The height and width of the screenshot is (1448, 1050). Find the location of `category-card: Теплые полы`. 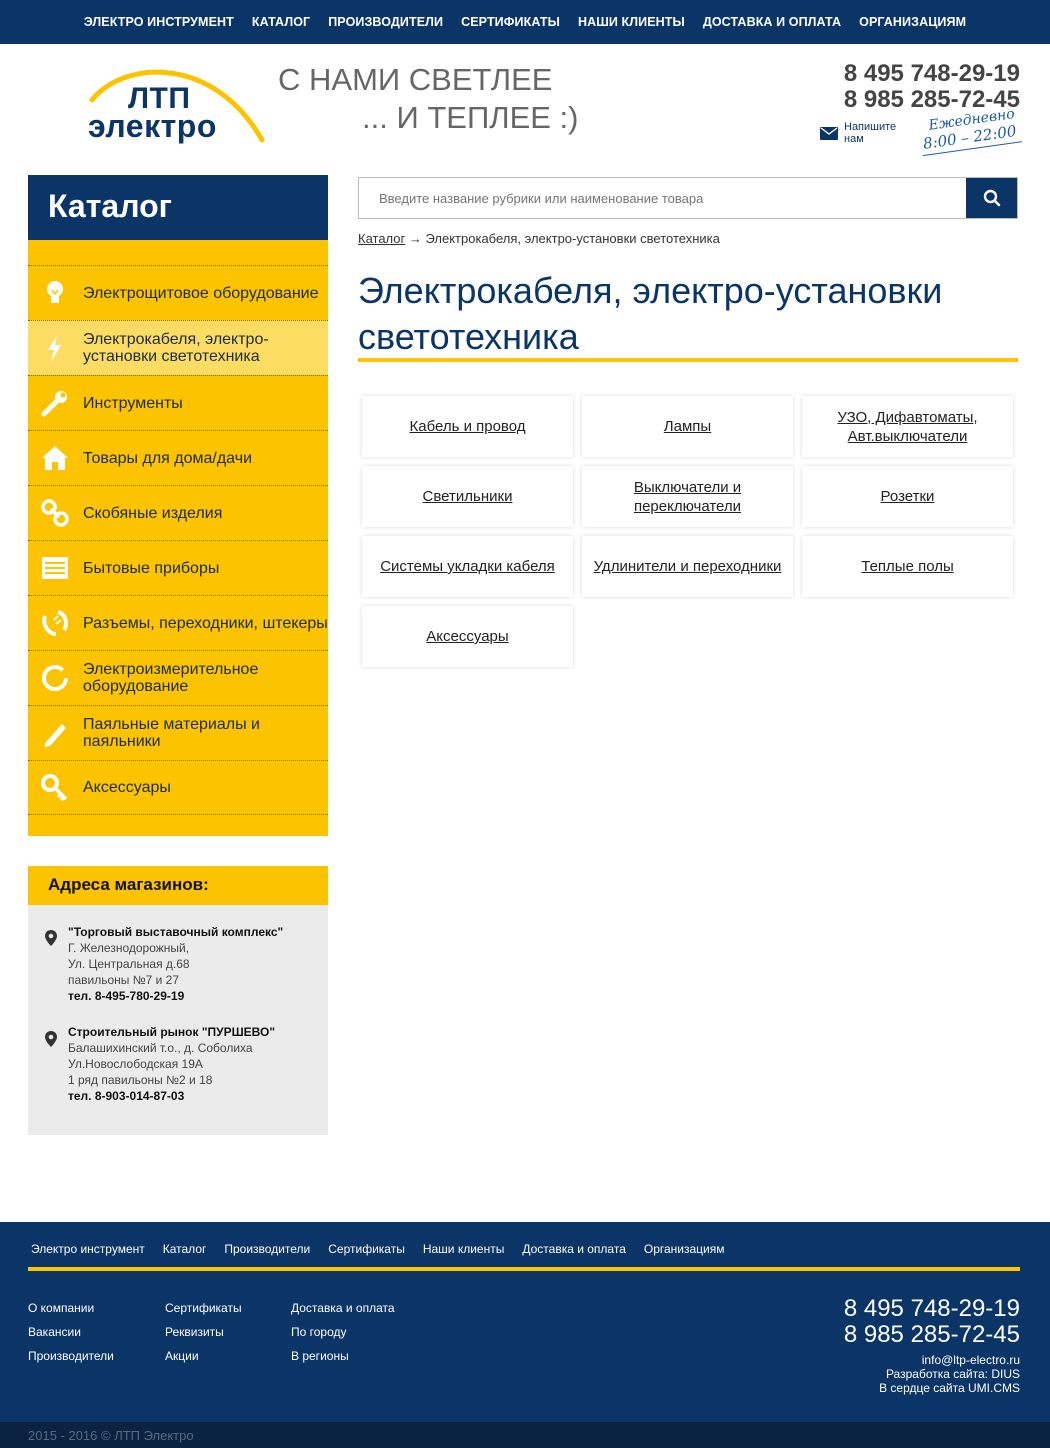

category-card: Теплые полы is located at coordinates (907, 566).